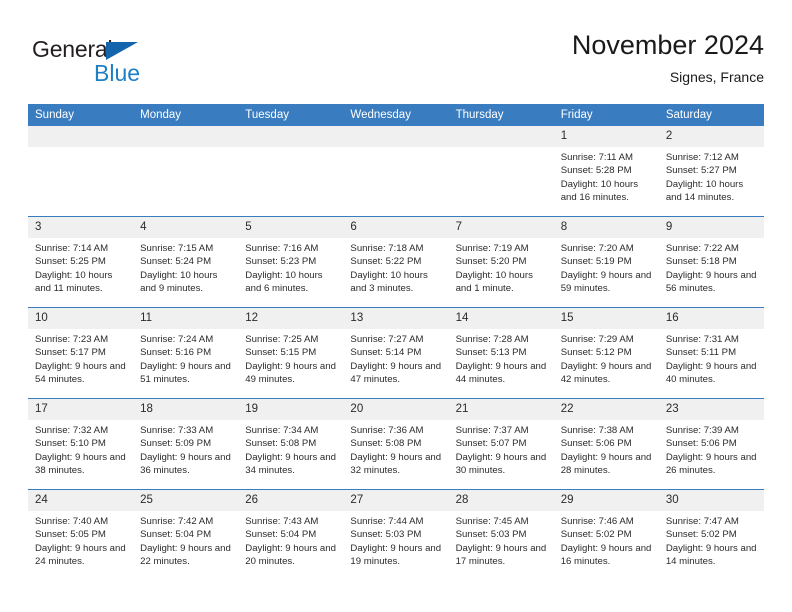  I want to click on day-number: 30, so click(711, 500).